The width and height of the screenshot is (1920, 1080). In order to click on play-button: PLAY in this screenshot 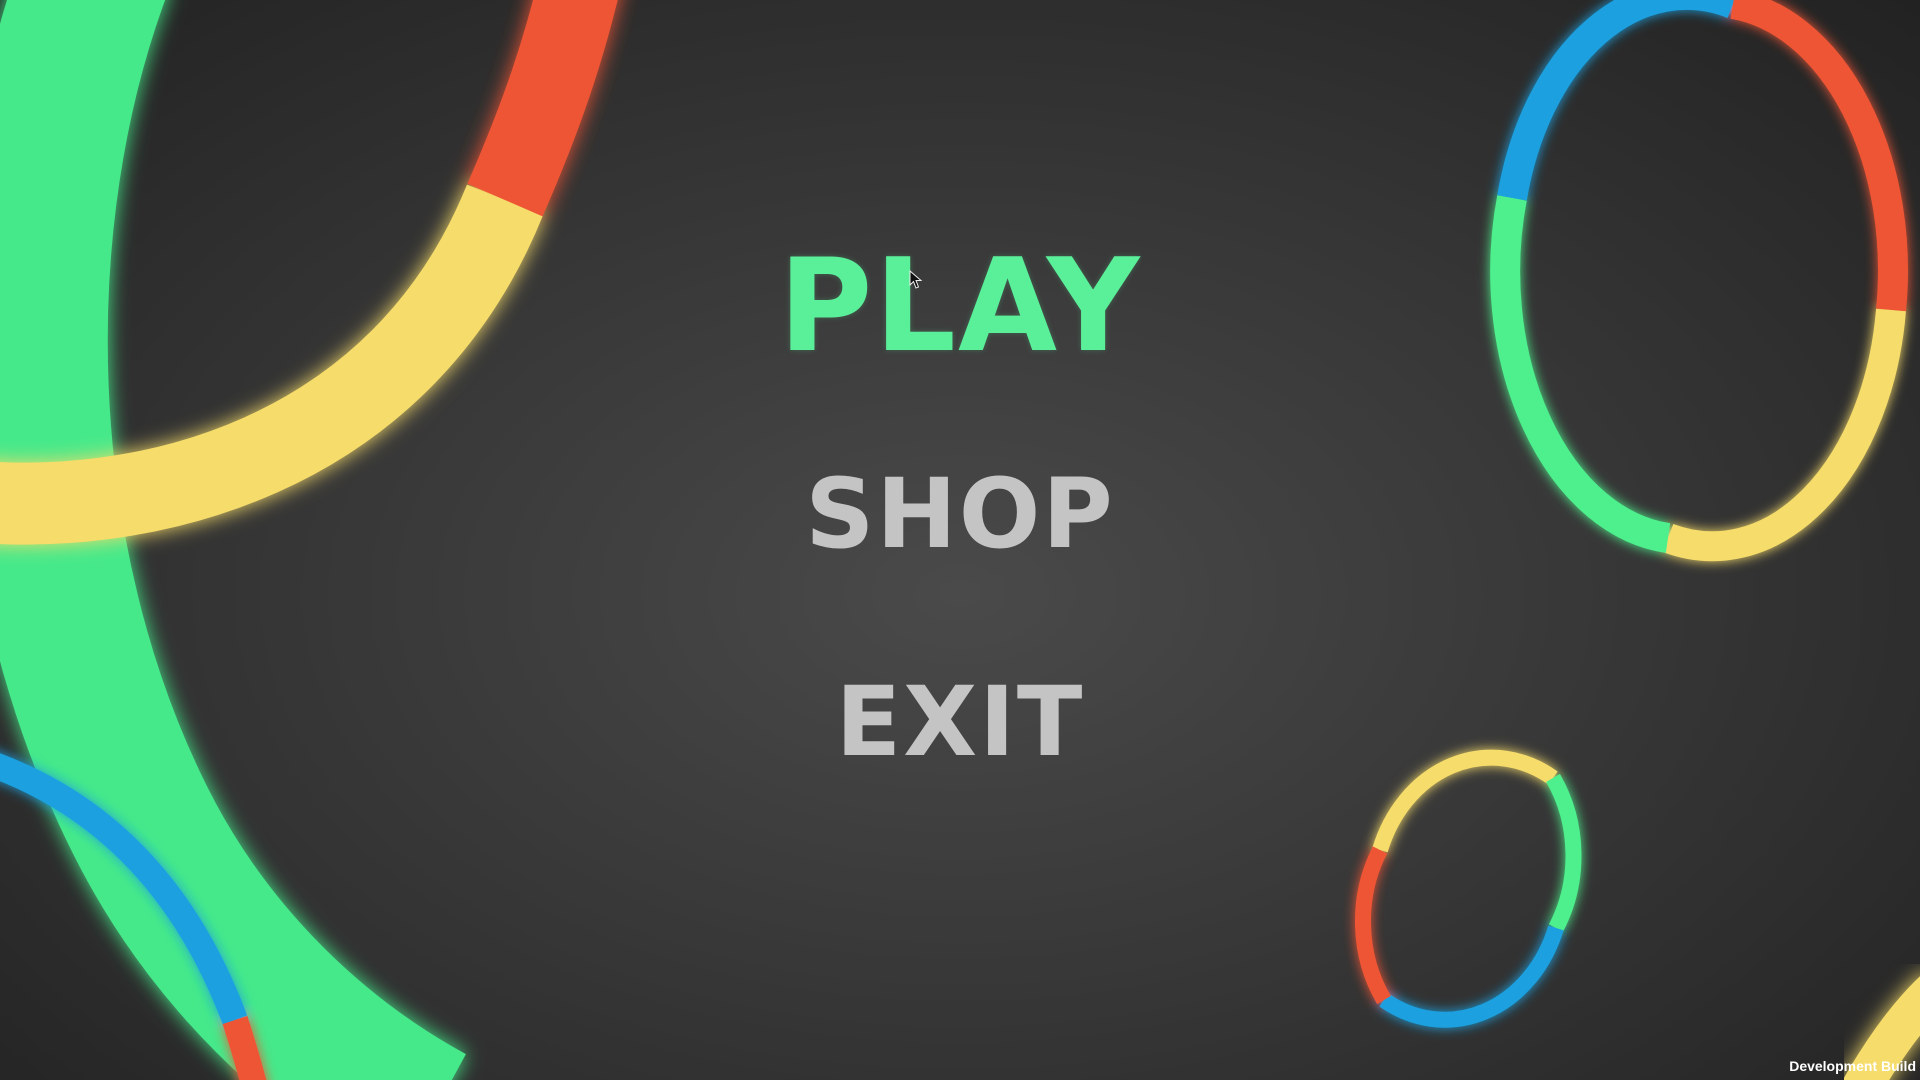, I will do `click(960, 307)`.